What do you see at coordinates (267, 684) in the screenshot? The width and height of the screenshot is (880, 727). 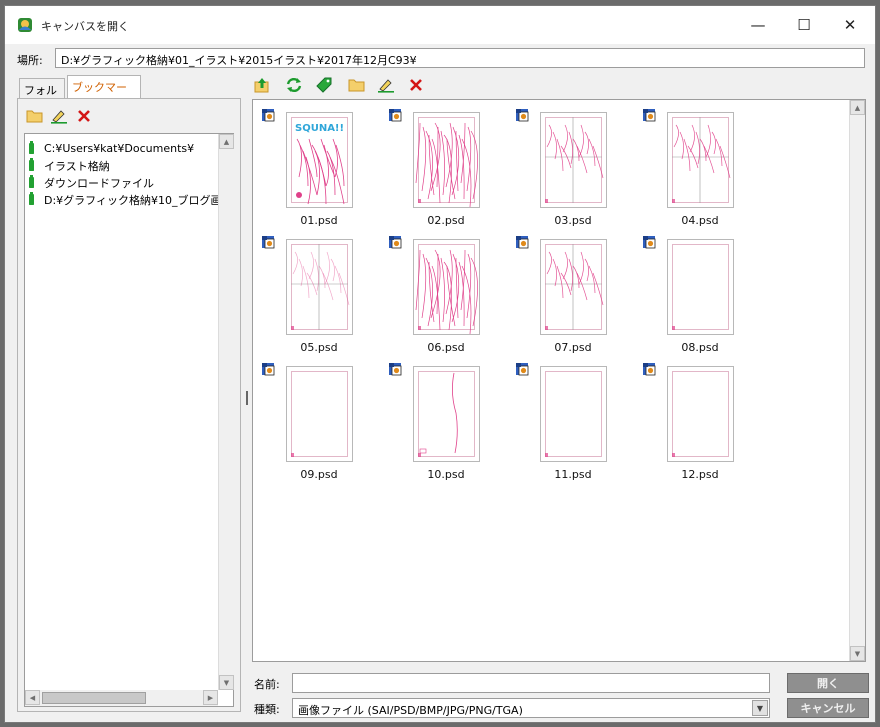 I see `name-label: 名前:` at bounding box center [267, 684].